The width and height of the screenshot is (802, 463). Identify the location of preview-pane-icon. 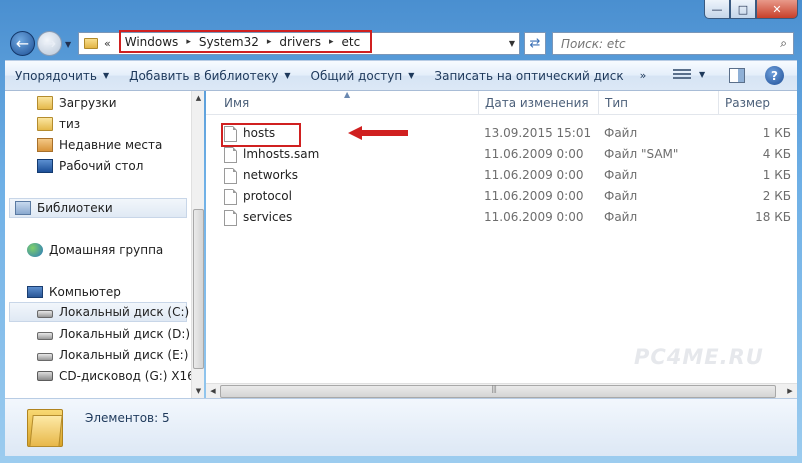
(737, 75).